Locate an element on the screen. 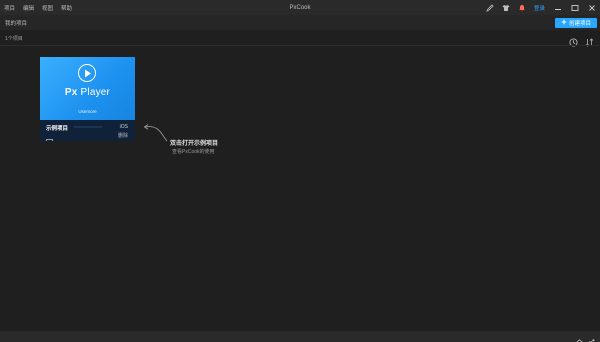  curved-arrow-icon is located at coordinates (155, 133).